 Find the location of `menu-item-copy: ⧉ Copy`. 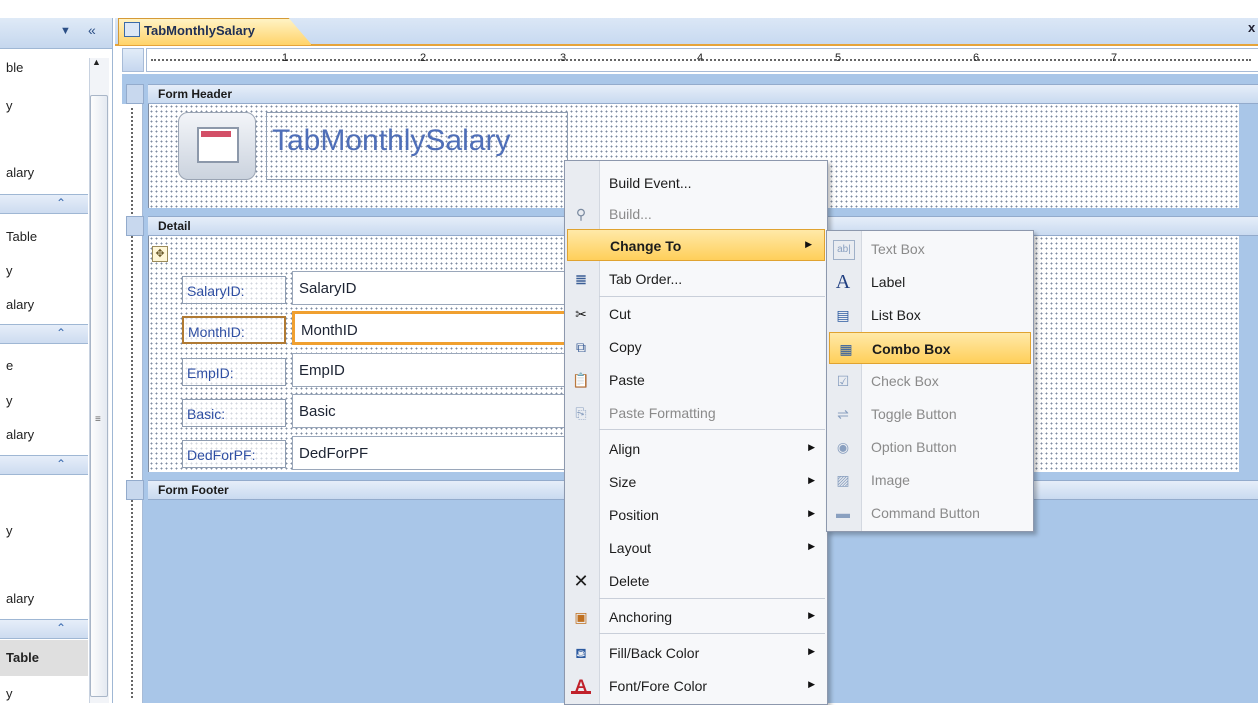

menu-item-copy: ⧉ Copy is located at coordinates (696, 347).